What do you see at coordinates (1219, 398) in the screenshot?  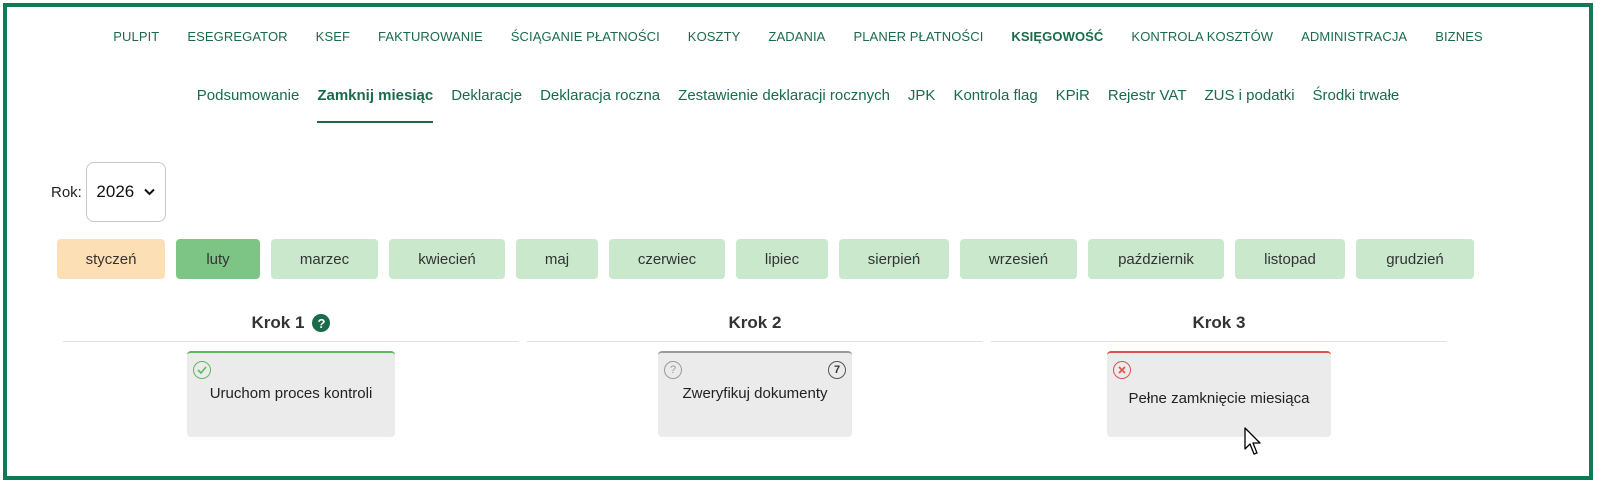 I see `step-3-card-label: Pełne zamknięcie miesiąca` at bounding box center [1219, 398].